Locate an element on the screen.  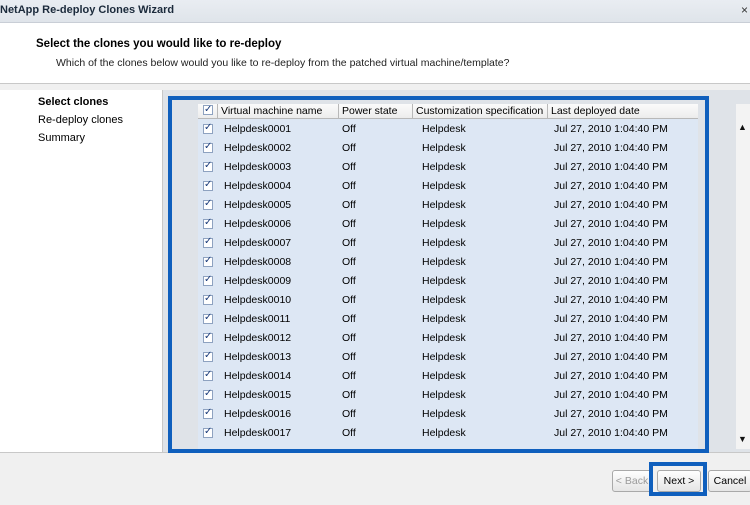
col-power-state: Power state is located at coordinates (376, 111).